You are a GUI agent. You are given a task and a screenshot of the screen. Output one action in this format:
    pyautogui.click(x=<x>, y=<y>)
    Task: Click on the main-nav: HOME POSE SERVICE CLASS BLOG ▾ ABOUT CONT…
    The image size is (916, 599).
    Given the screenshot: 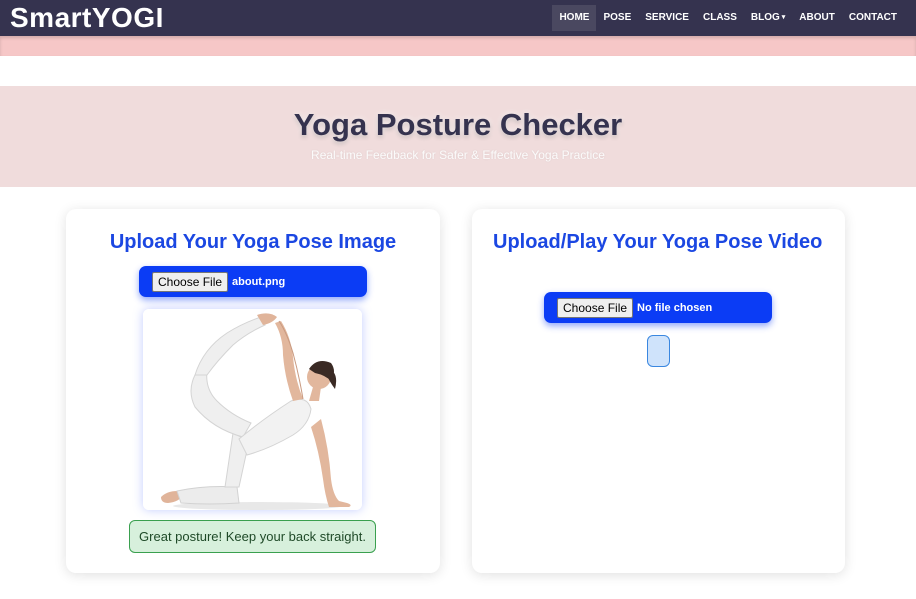 What is the action you would take?
    pyautogui.click(x=728, y=18)
    